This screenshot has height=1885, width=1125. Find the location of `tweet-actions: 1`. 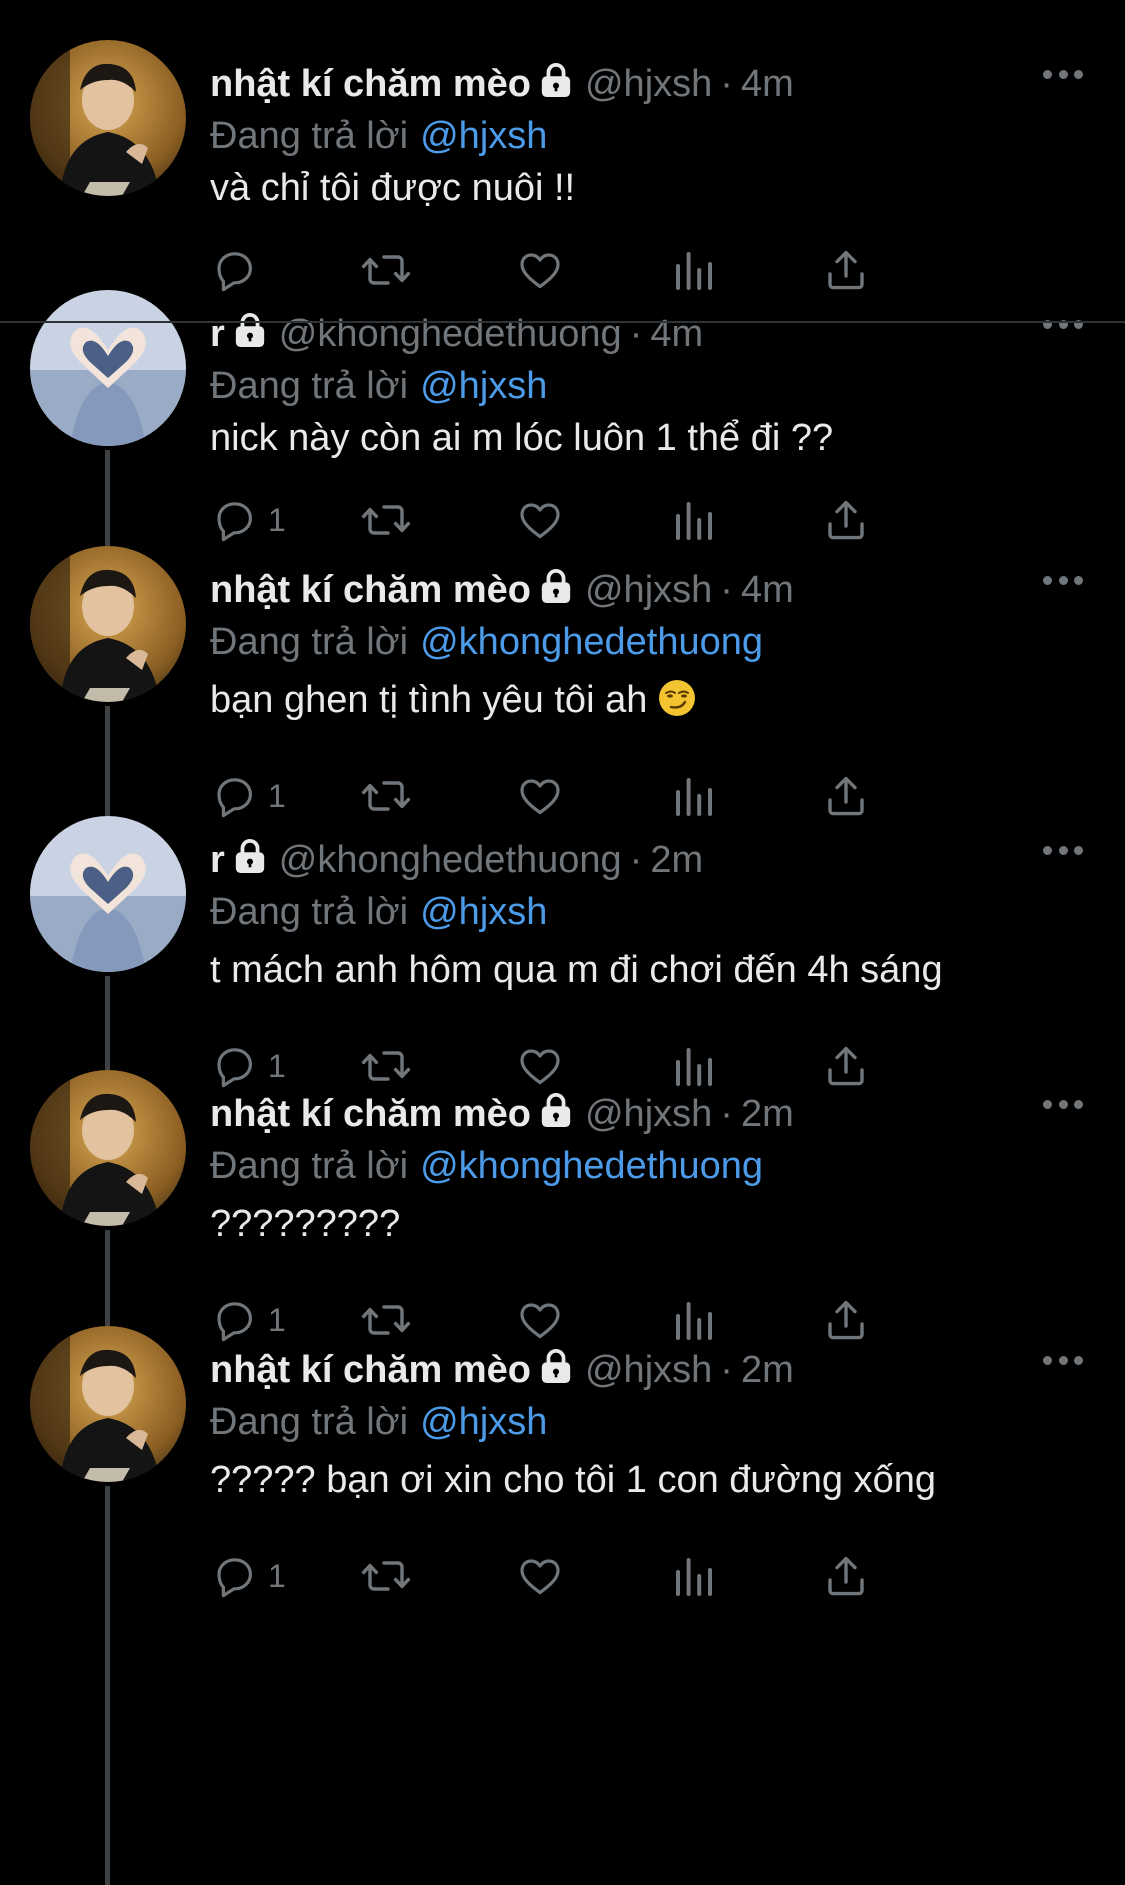

tweet-actions: 1 is located at coordinates (610, 1576).